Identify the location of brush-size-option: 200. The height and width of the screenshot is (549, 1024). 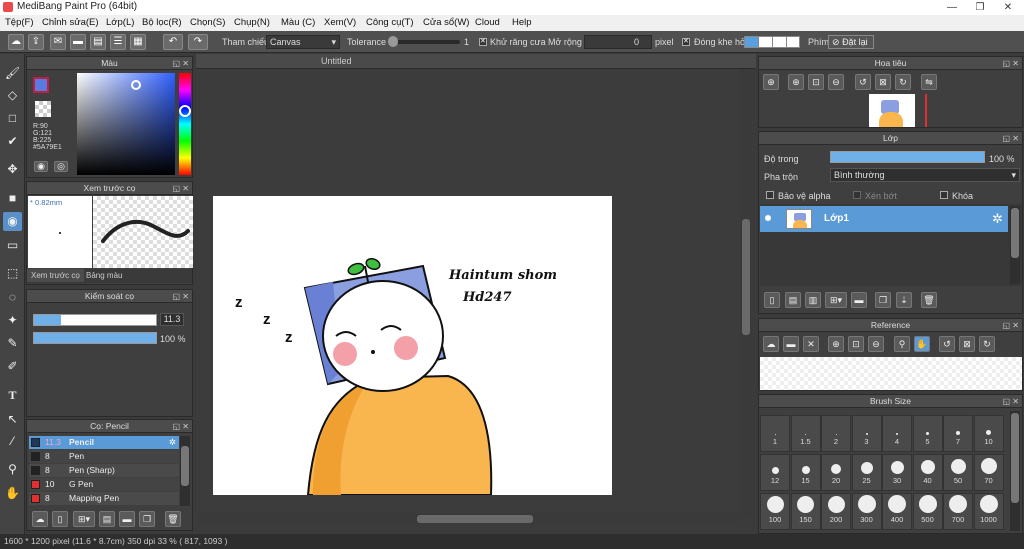
(836, 511).